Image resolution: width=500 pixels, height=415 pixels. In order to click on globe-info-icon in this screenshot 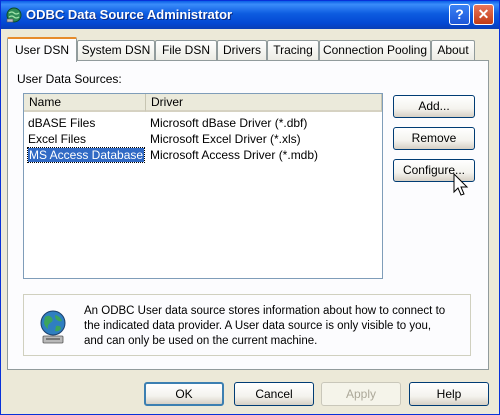, I will do `click(53, 327)`.